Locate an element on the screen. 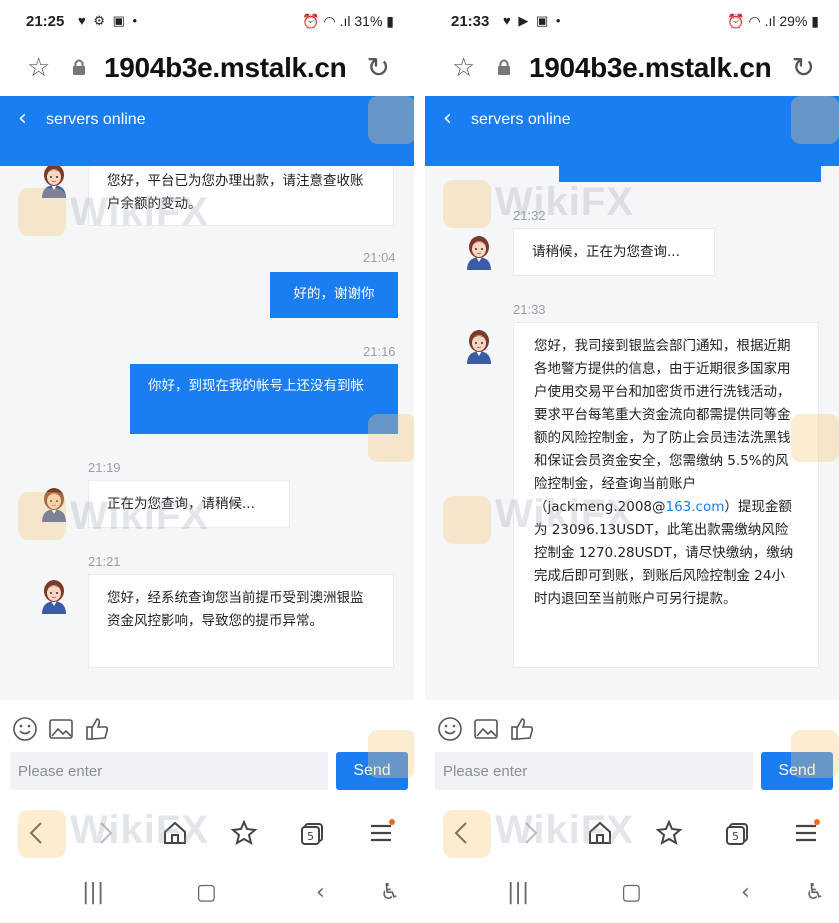 Image resolution: width=839 pixels, height=923 pixels. message-time: 21:04 is located at coordinates (379, 257).